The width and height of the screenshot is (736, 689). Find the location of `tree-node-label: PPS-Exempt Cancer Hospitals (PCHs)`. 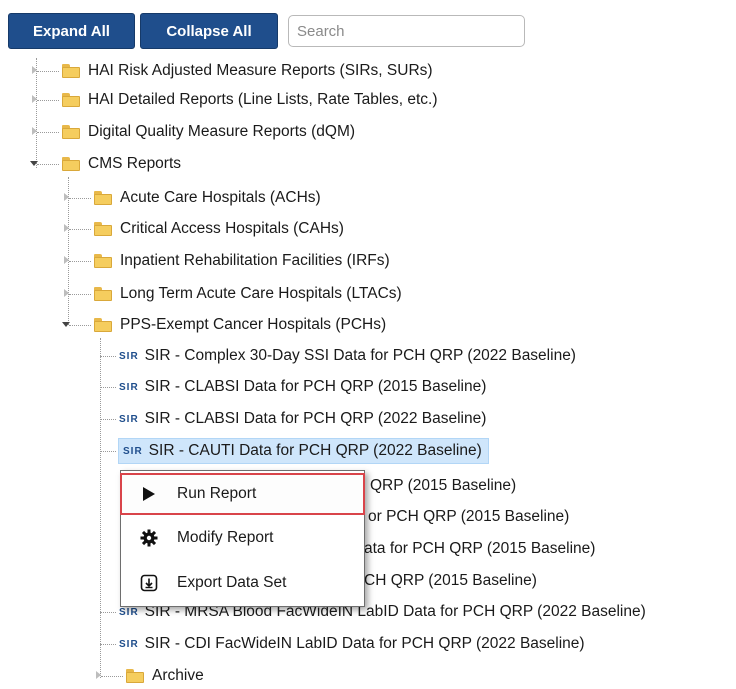

tree-node-label: PPS-Exempt Cancer Hospitals (PCHs) is located at coordinates (253, 324).